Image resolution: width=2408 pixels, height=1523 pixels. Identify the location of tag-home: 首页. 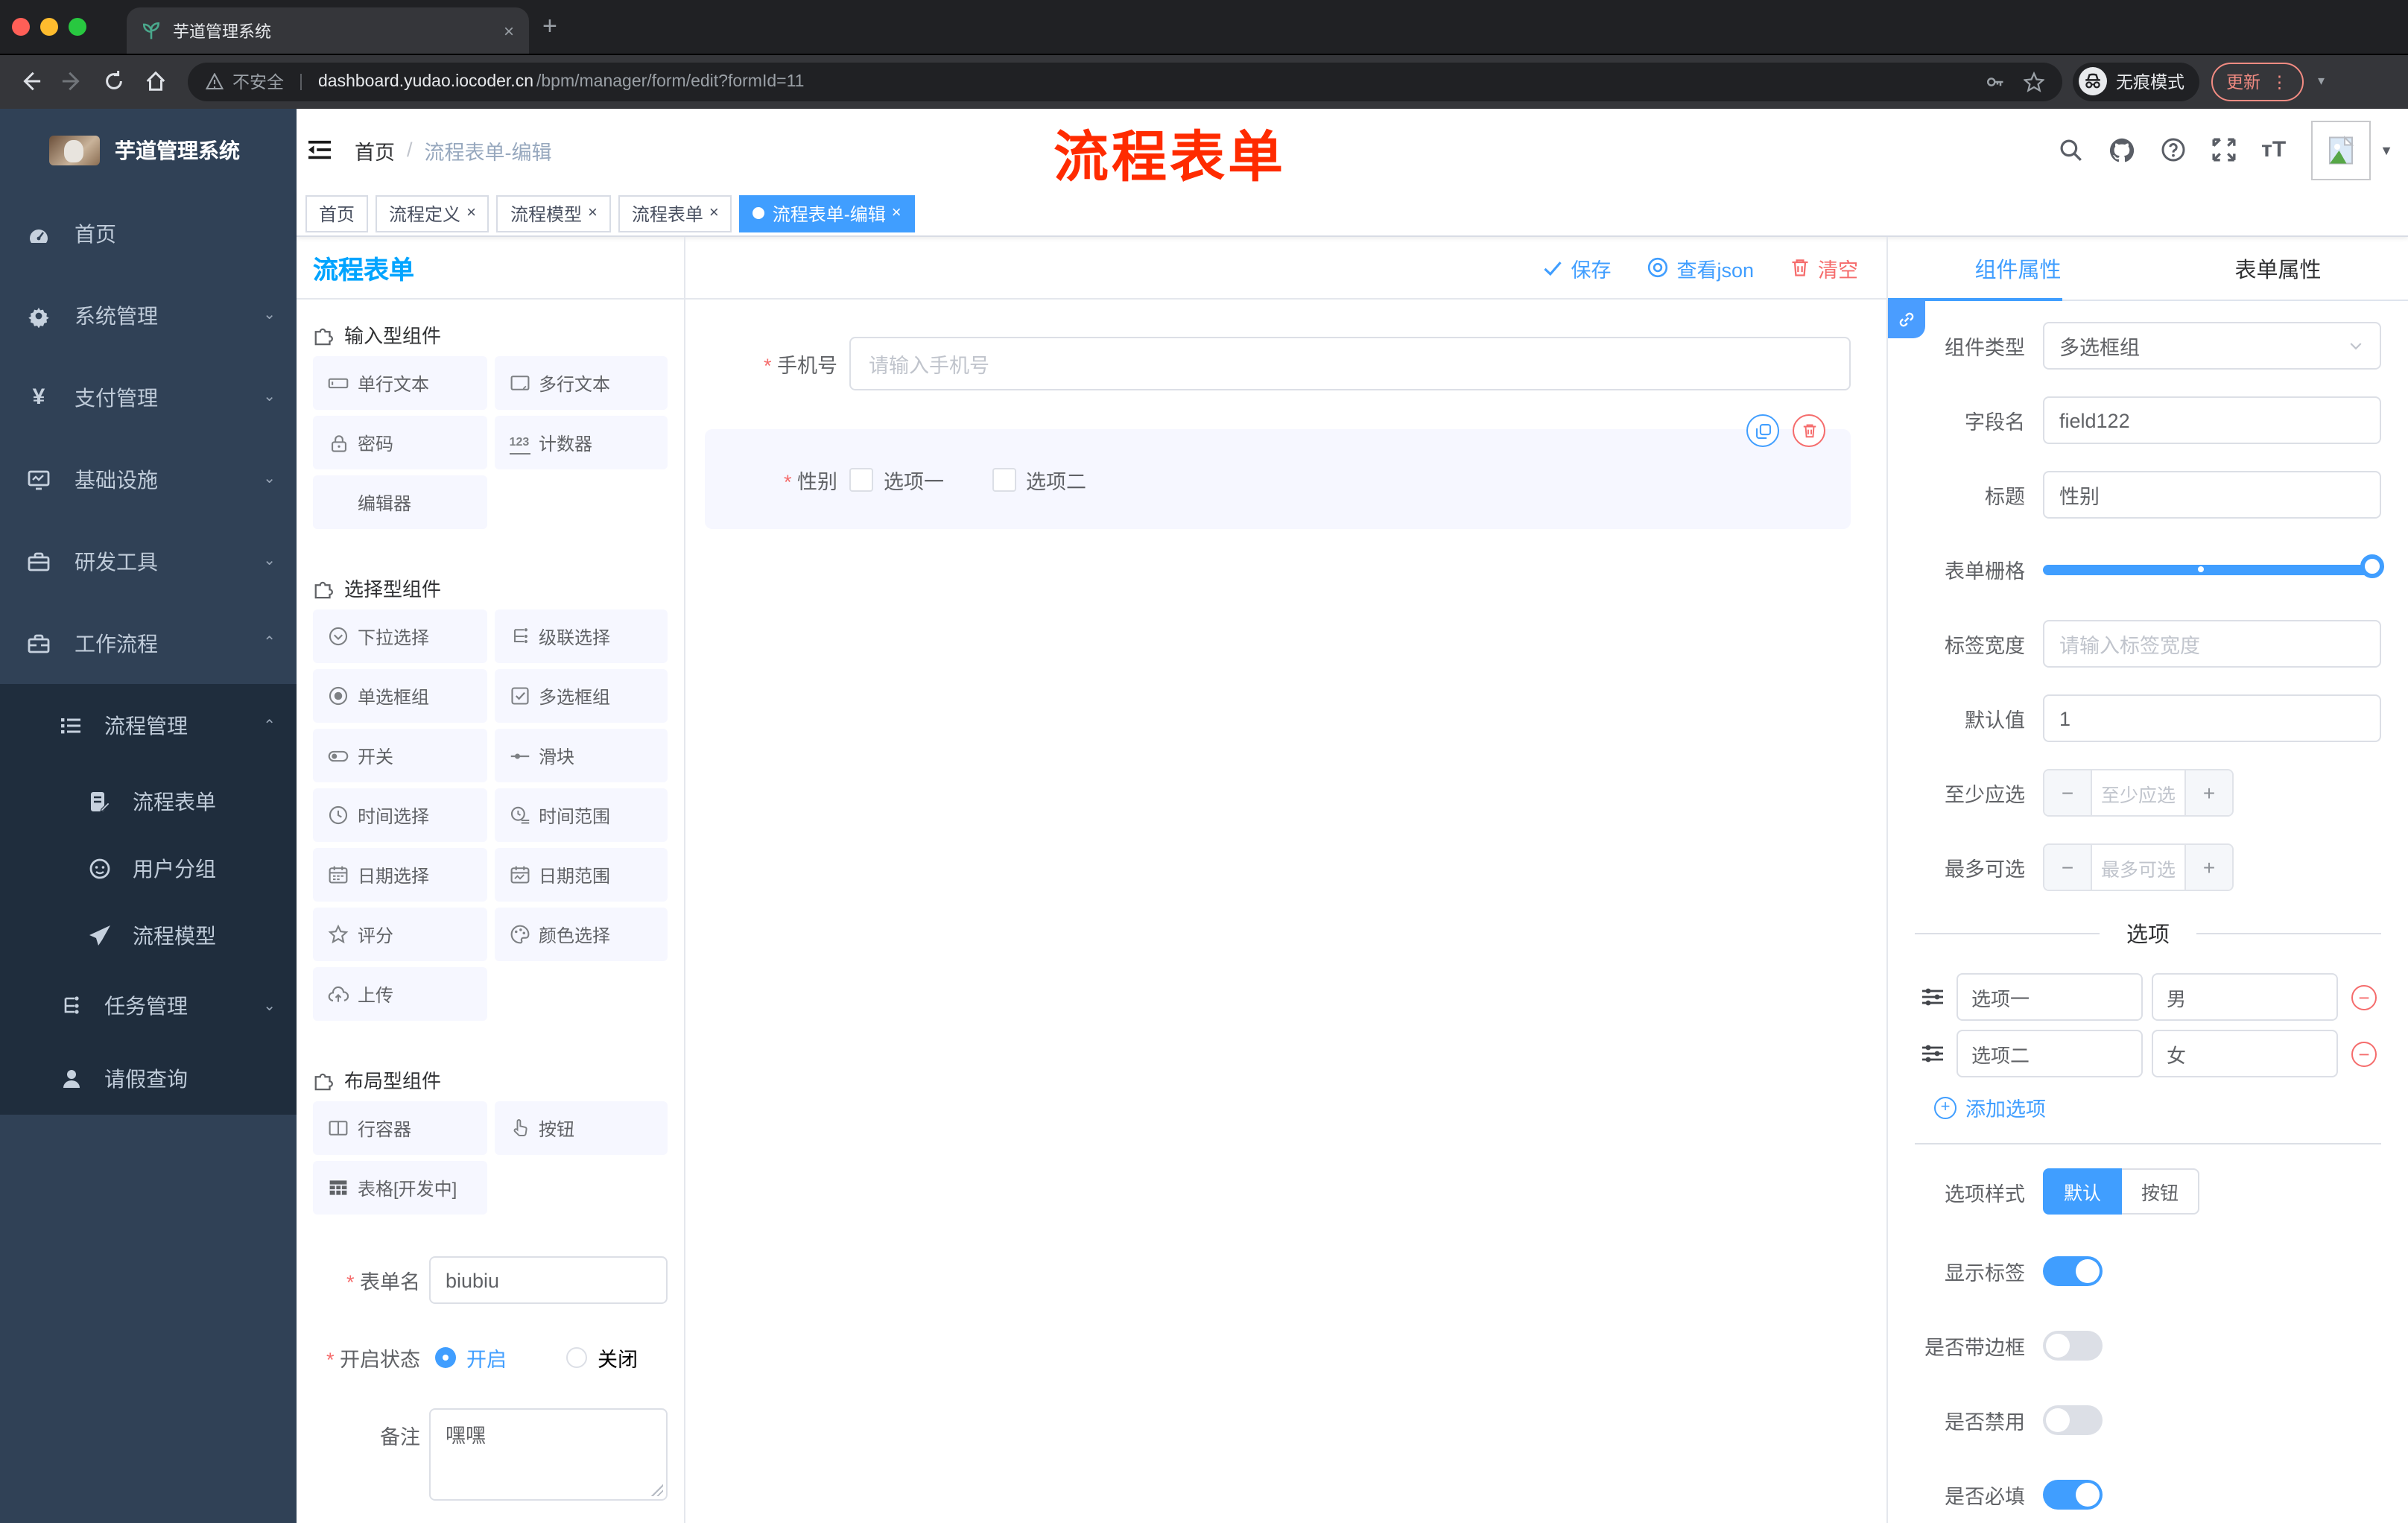
(337, 213).